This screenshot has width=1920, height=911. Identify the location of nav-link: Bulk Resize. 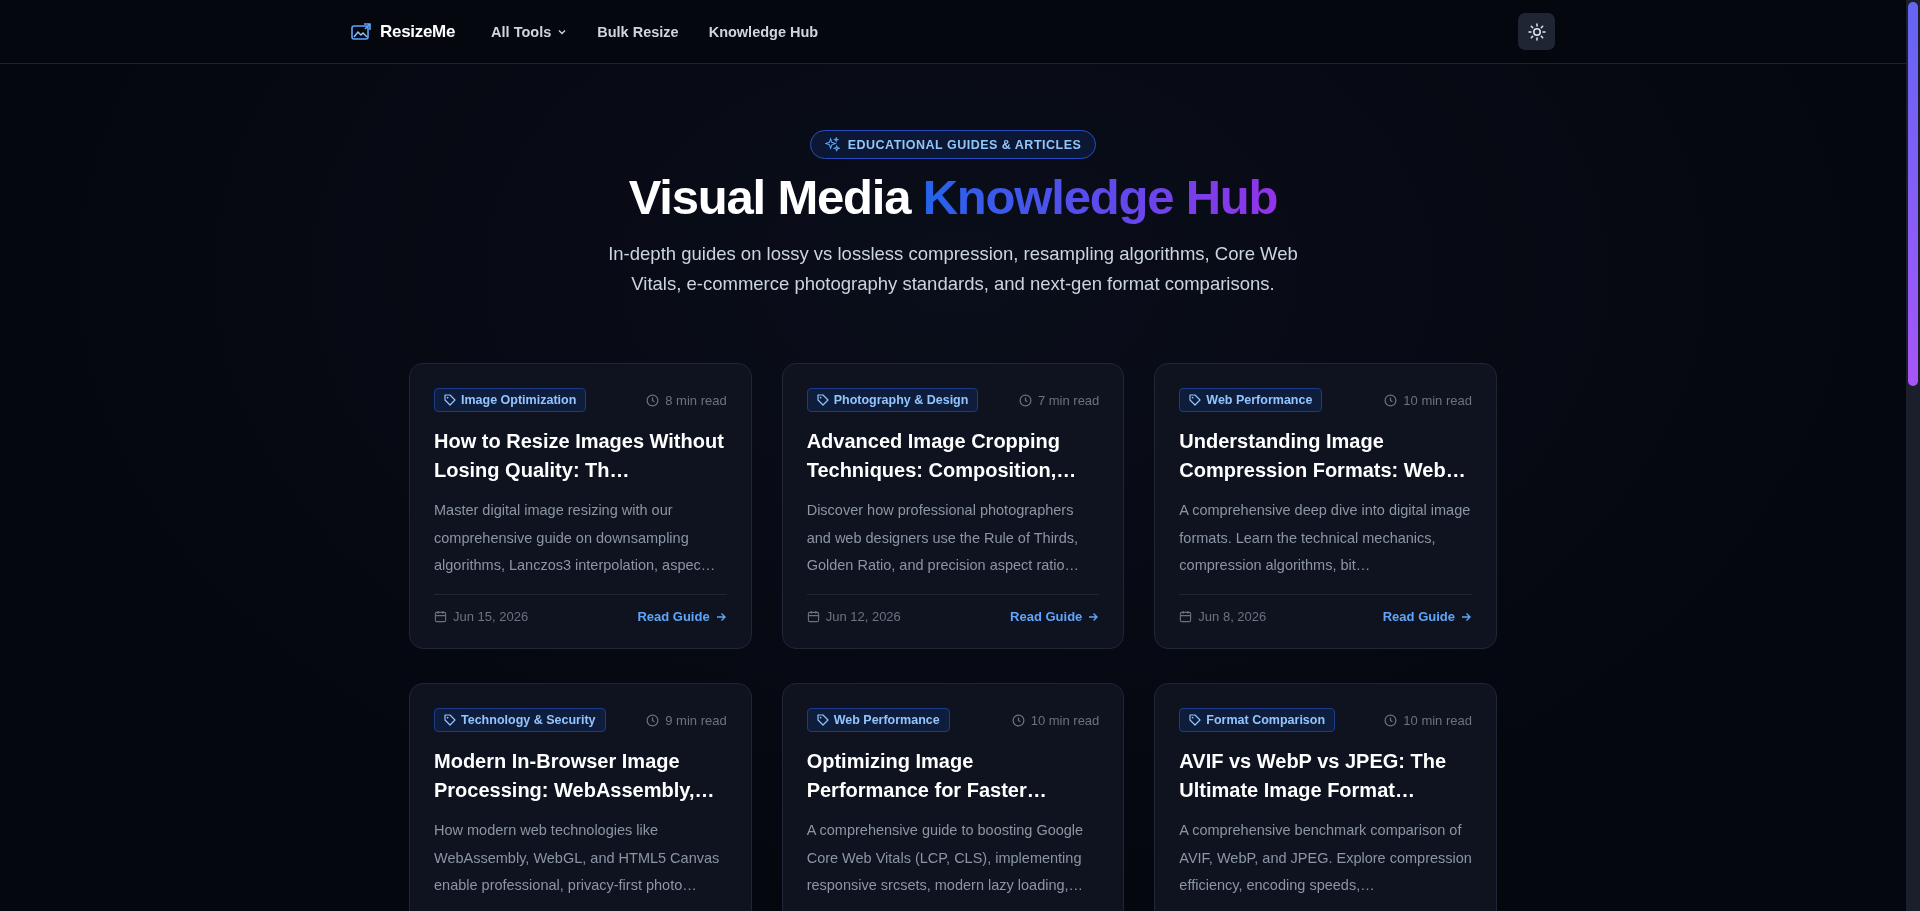
(638, 31).